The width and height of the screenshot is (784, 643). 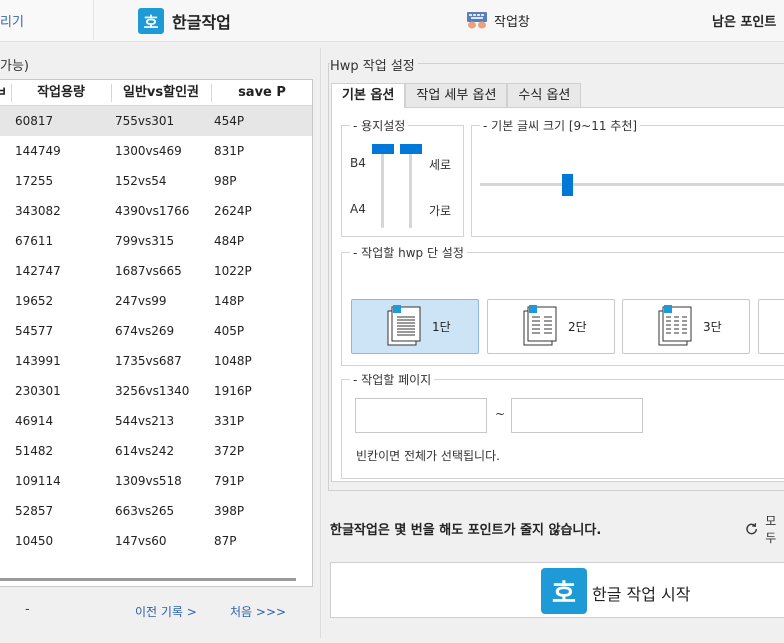 I want to click on paper-settings-title: 용지설정, so click(x=383, y=126).